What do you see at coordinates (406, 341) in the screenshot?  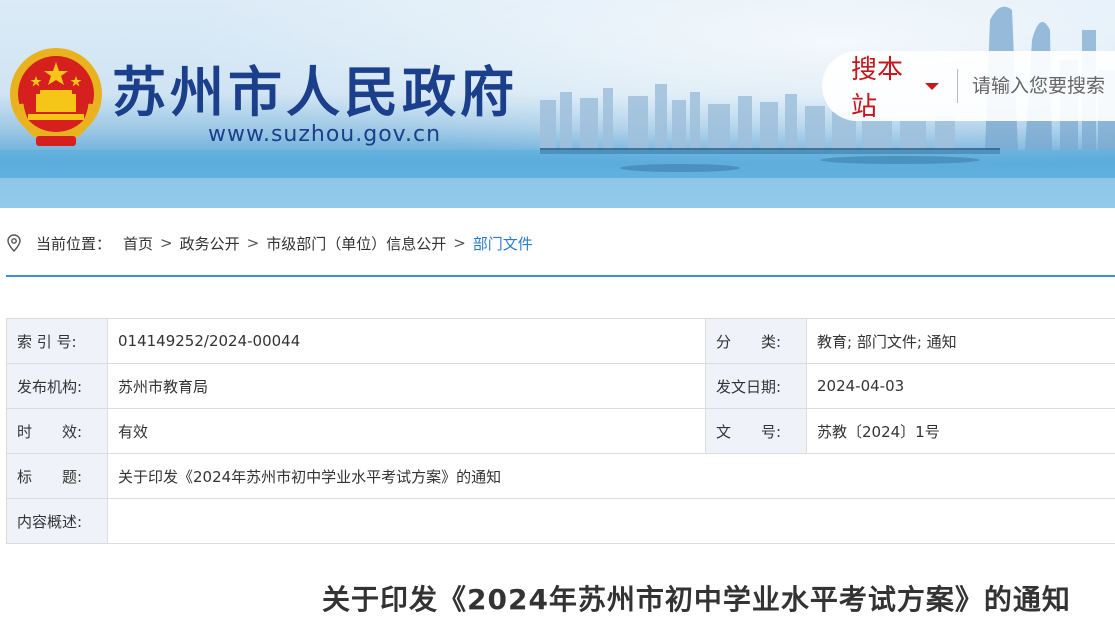 I see `index-value: 014149252/2024-00044` at bounding box center [406, 341].